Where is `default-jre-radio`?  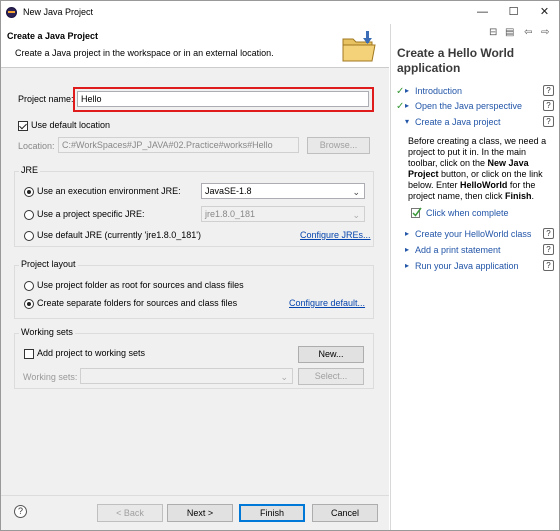 default-jre-radio is located at coordinates (29, 236).